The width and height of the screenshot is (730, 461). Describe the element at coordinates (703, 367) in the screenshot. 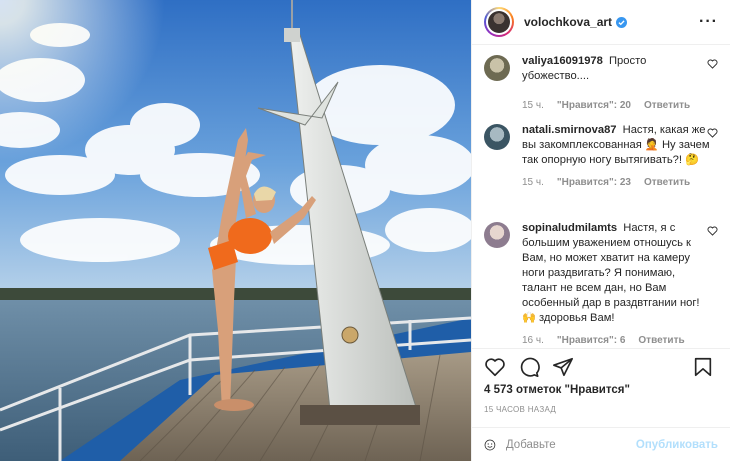

I see `save-bookmark-icon` at that location.